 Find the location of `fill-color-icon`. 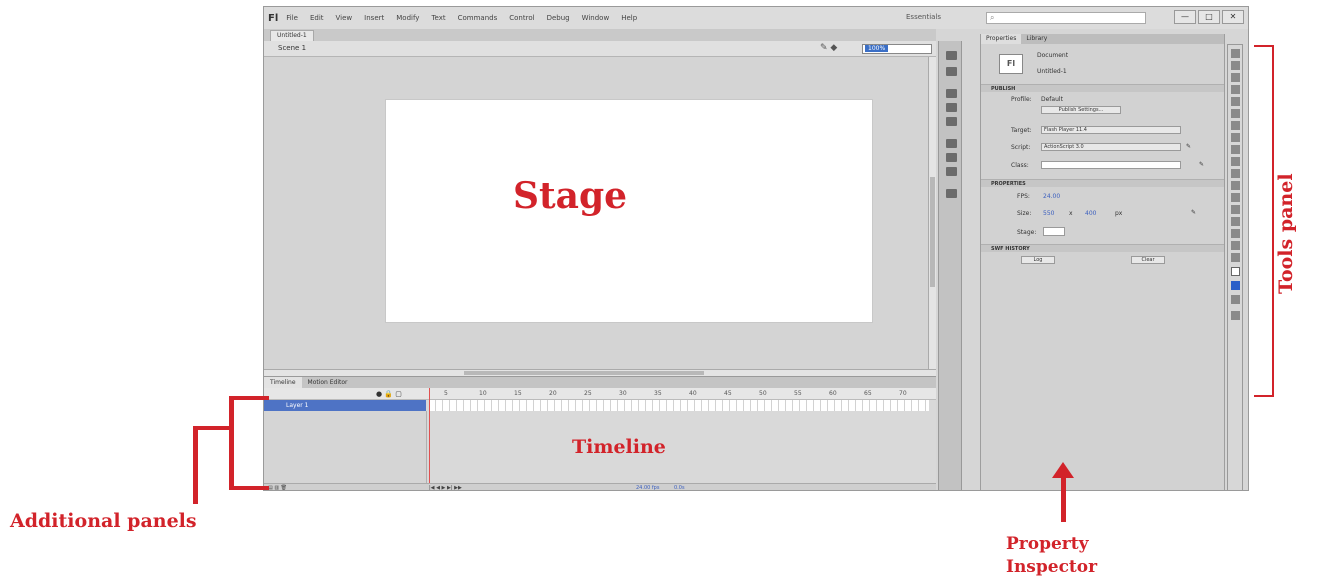

fill-color-icon is located at coordinates (1235, 285).